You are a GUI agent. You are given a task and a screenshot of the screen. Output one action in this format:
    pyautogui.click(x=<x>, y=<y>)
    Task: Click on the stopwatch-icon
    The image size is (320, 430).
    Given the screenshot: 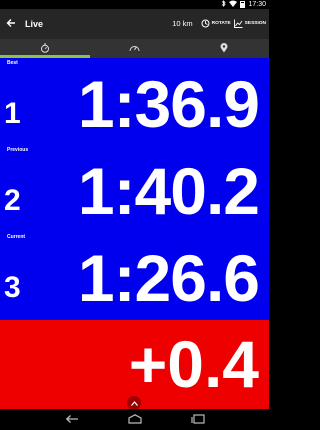 What is the action you would take?
    pyautogui.click(x=45, y=49)
    